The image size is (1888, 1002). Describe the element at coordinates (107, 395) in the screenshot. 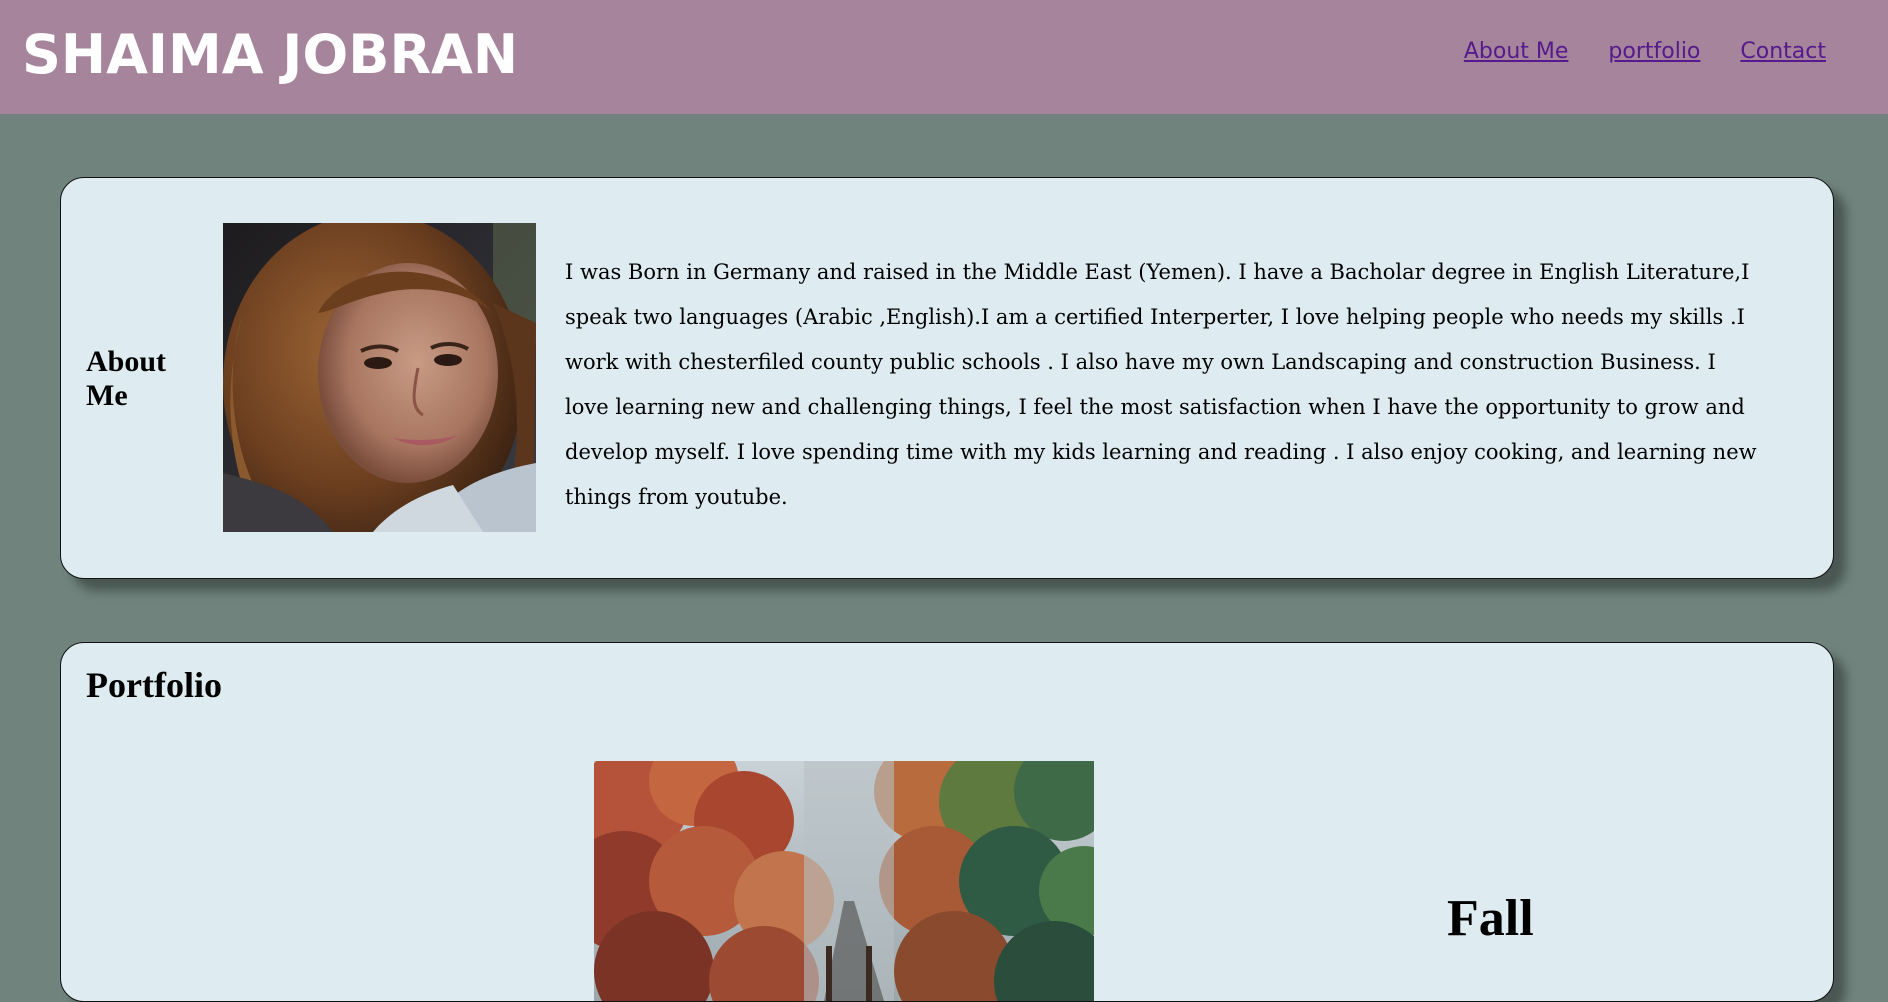

I see `about-heading-line2: Me` at that location.